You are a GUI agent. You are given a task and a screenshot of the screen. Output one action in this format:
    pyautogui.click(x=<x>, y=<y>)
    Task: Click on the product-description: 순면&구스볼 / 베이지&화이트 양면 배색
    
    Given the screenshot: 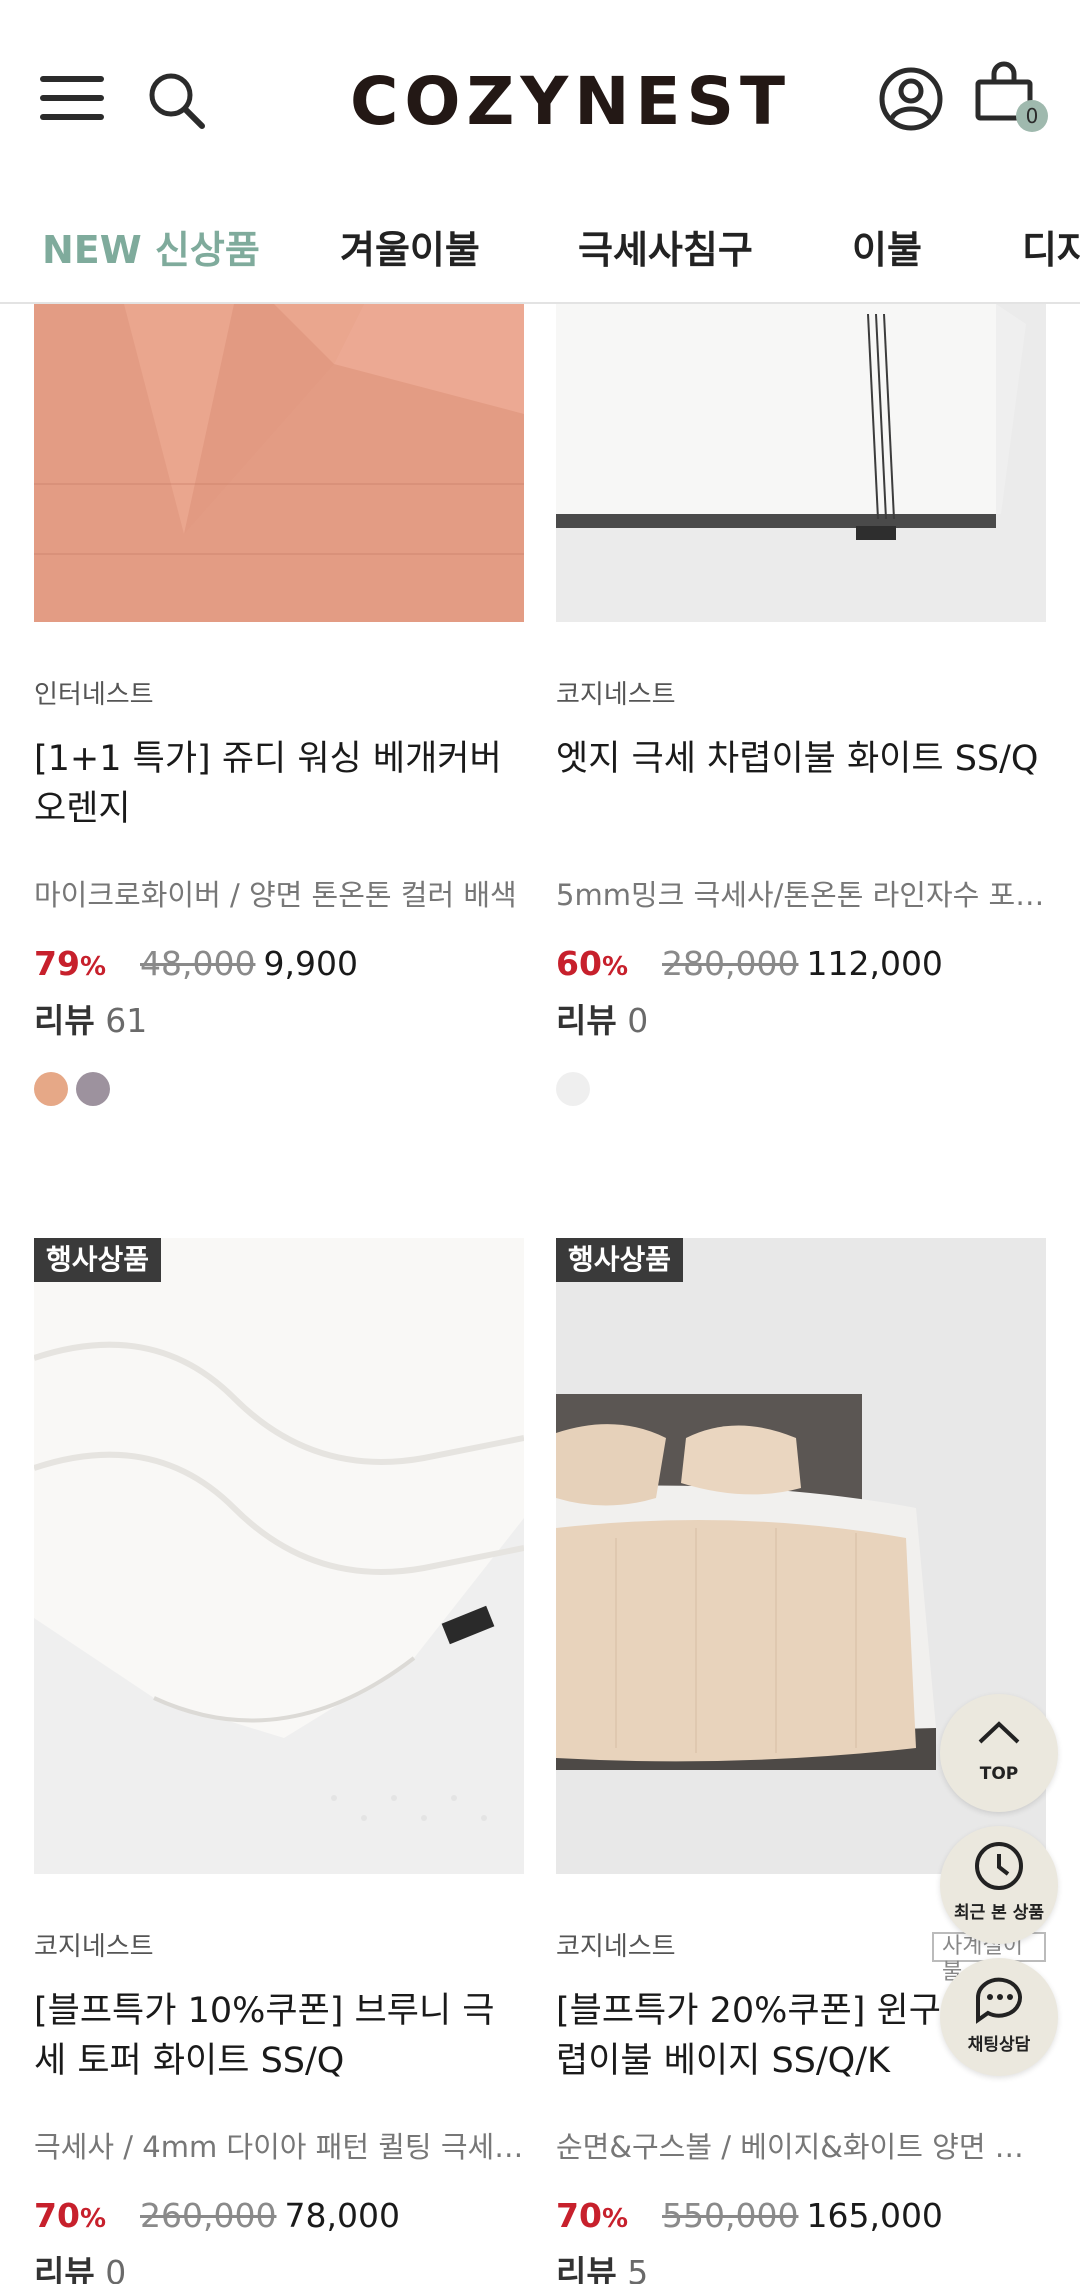 What is the action you would take?
    pyautogui.click(x=801, y=2147)
    